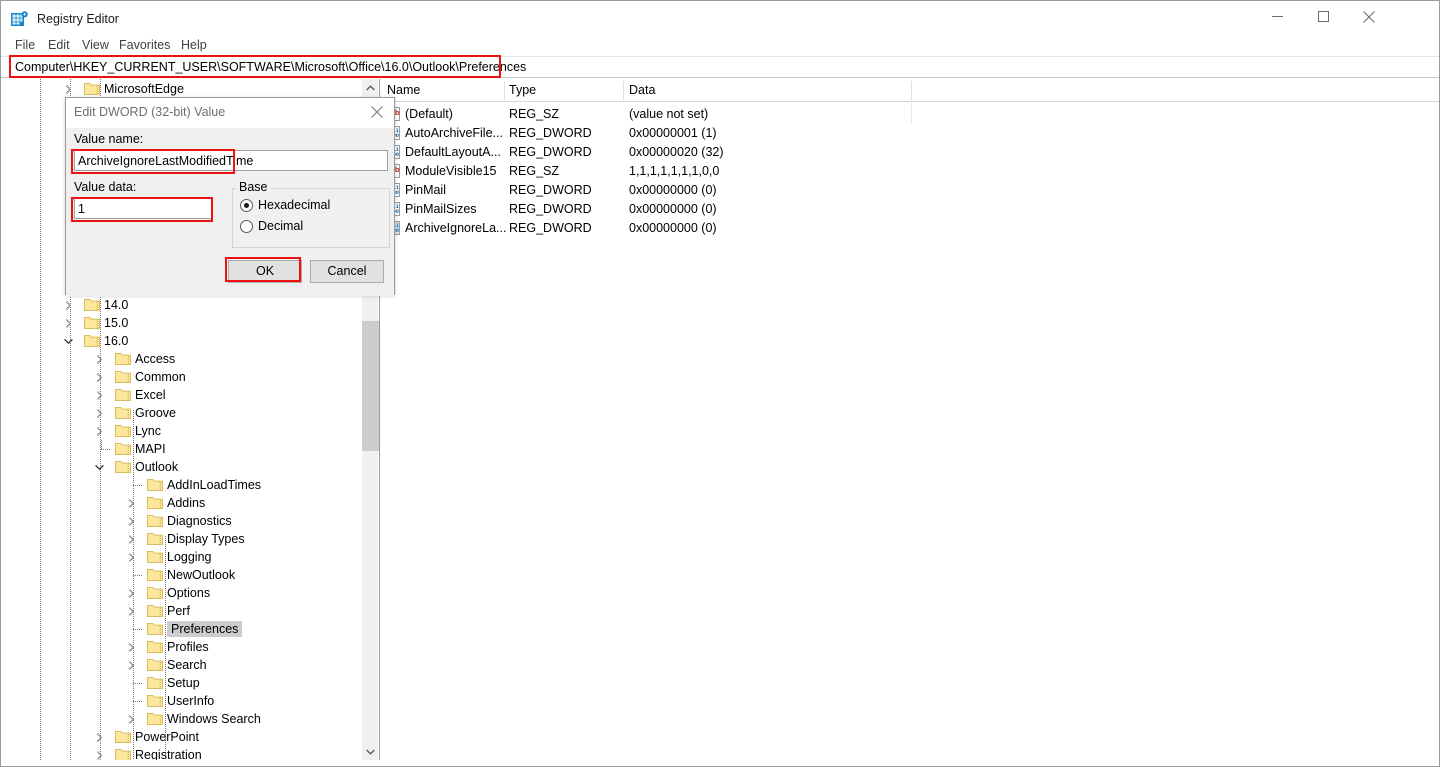 The image size is (1440, 767). Describe the element at coordinates (294, 205) in the screenshot. I see `radio-label-hexadecimal: Hexadecimal` at that location.